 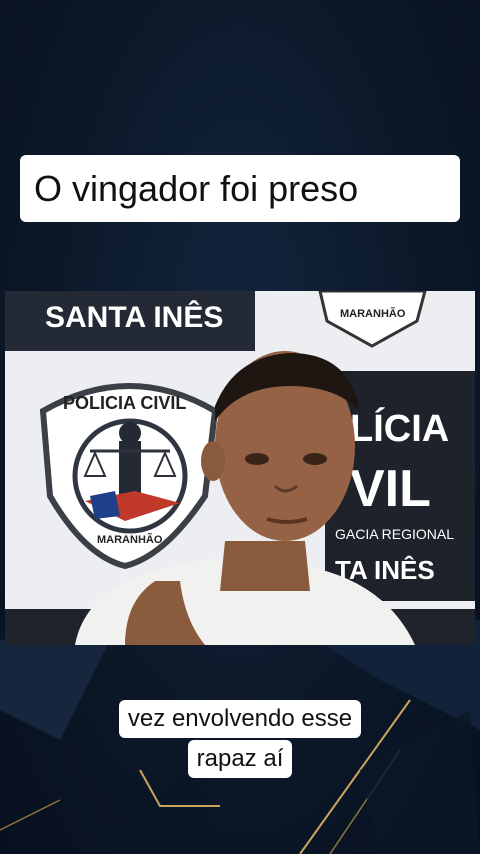 I want to click on caption-line-2: rapaz aí, so click(x=240, y=759).